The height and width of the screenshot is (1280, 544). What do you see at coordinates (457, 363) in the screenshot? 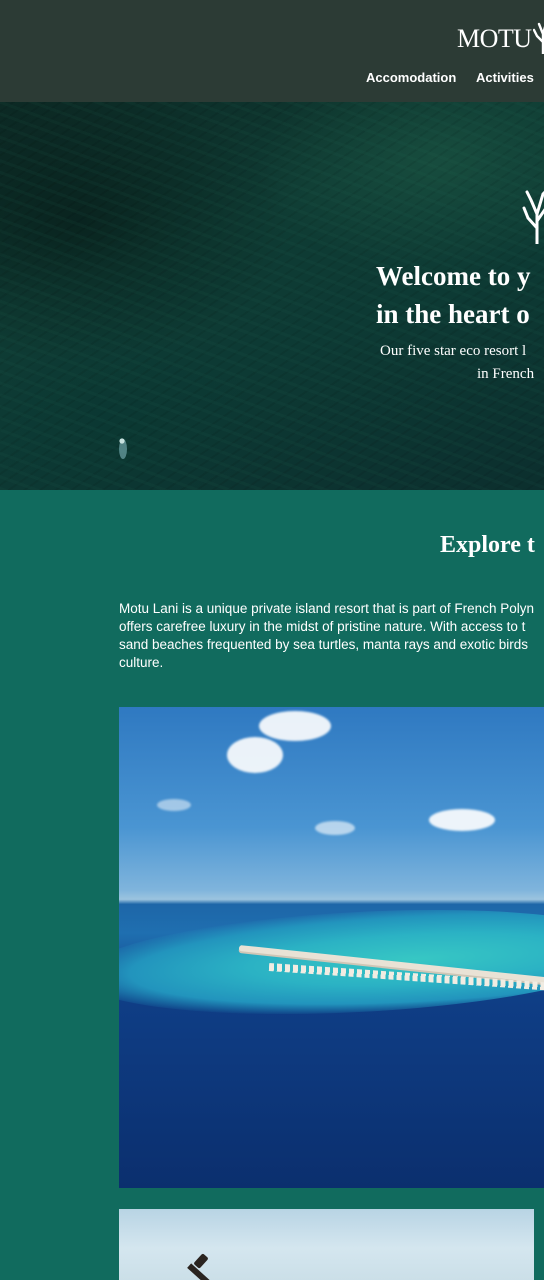
I see `hero-subtitle: Our five star eco resort l in French` at bounding box center [457, 363].